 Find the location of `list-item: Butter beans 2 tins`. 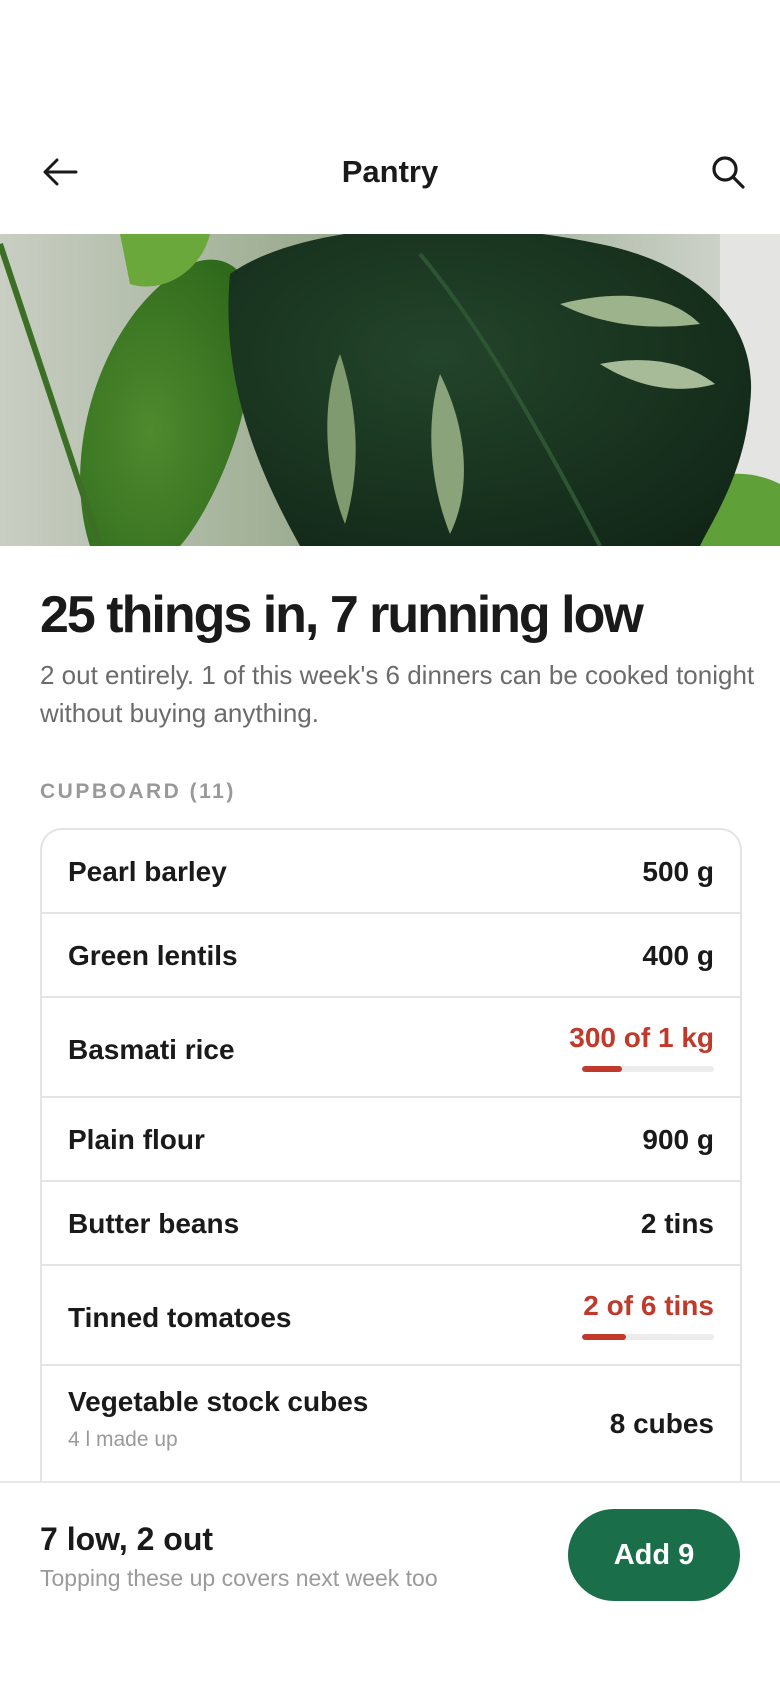

list-item: Butter beans 2 tins is located at coordinates (391, 1224).